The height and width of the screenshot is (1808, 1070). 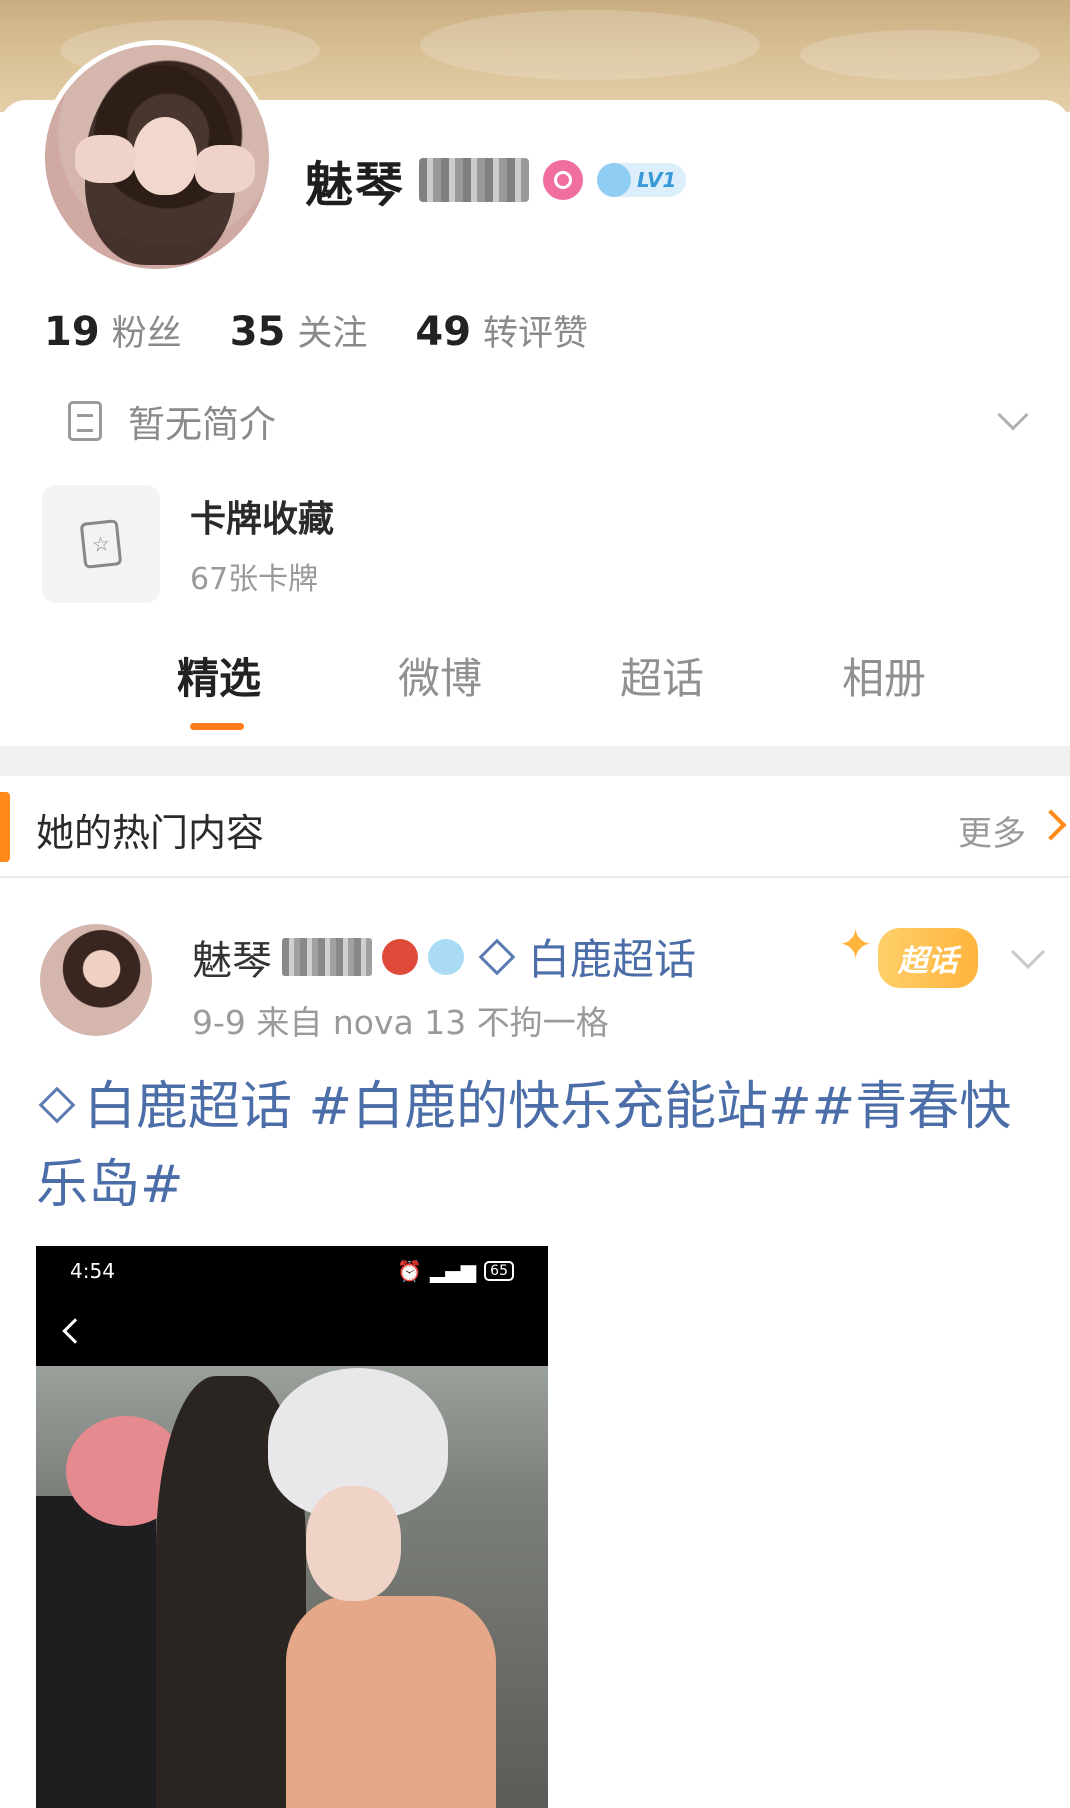 I want to click on post-topic-tag: 白鹿超话, so click(x=188, y=1107).